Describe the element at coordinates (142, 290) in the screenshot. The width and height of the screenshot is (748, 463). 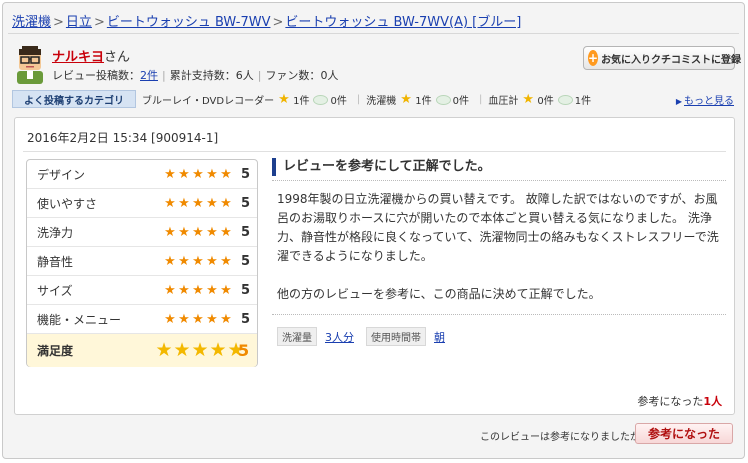
I see `rating-row: サイズ ★ ★ ★ ★ ★ 5` at that location.